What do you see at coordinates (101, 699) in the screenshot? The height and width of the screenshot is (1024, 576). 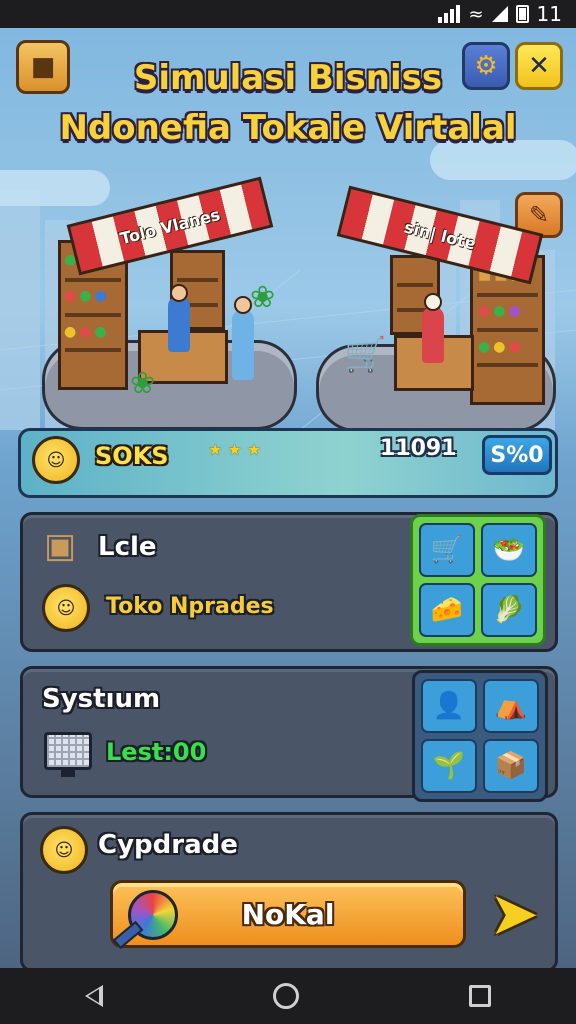 I see `system-card-title: Systıum` at bounding box center [101, 699].